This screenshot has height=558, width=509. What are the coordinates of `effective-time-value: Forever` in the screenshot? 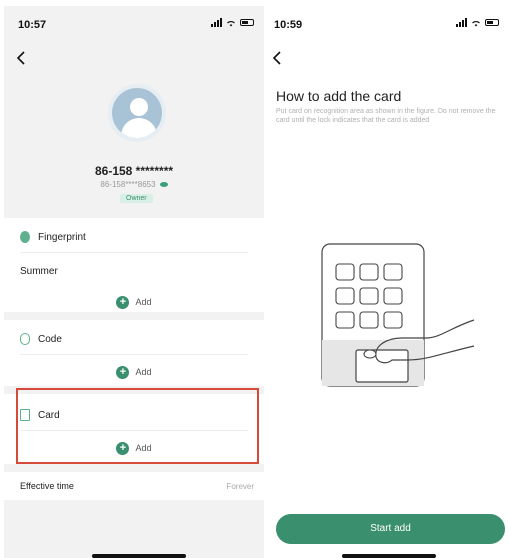 It's located at (240, 486).